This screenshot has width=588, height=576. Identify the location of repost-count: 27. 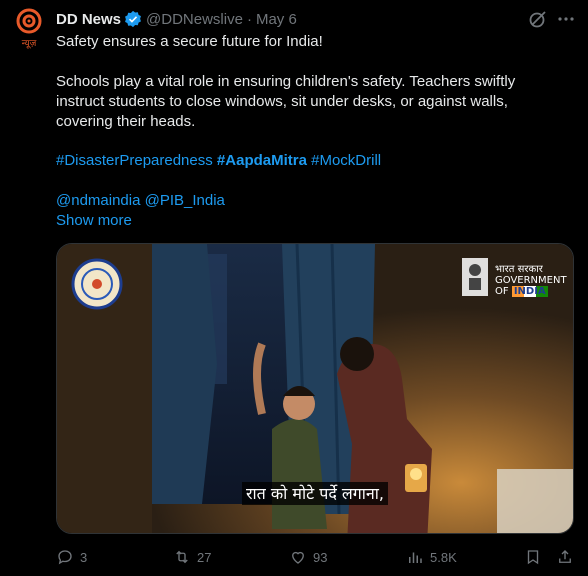
(204, 557).